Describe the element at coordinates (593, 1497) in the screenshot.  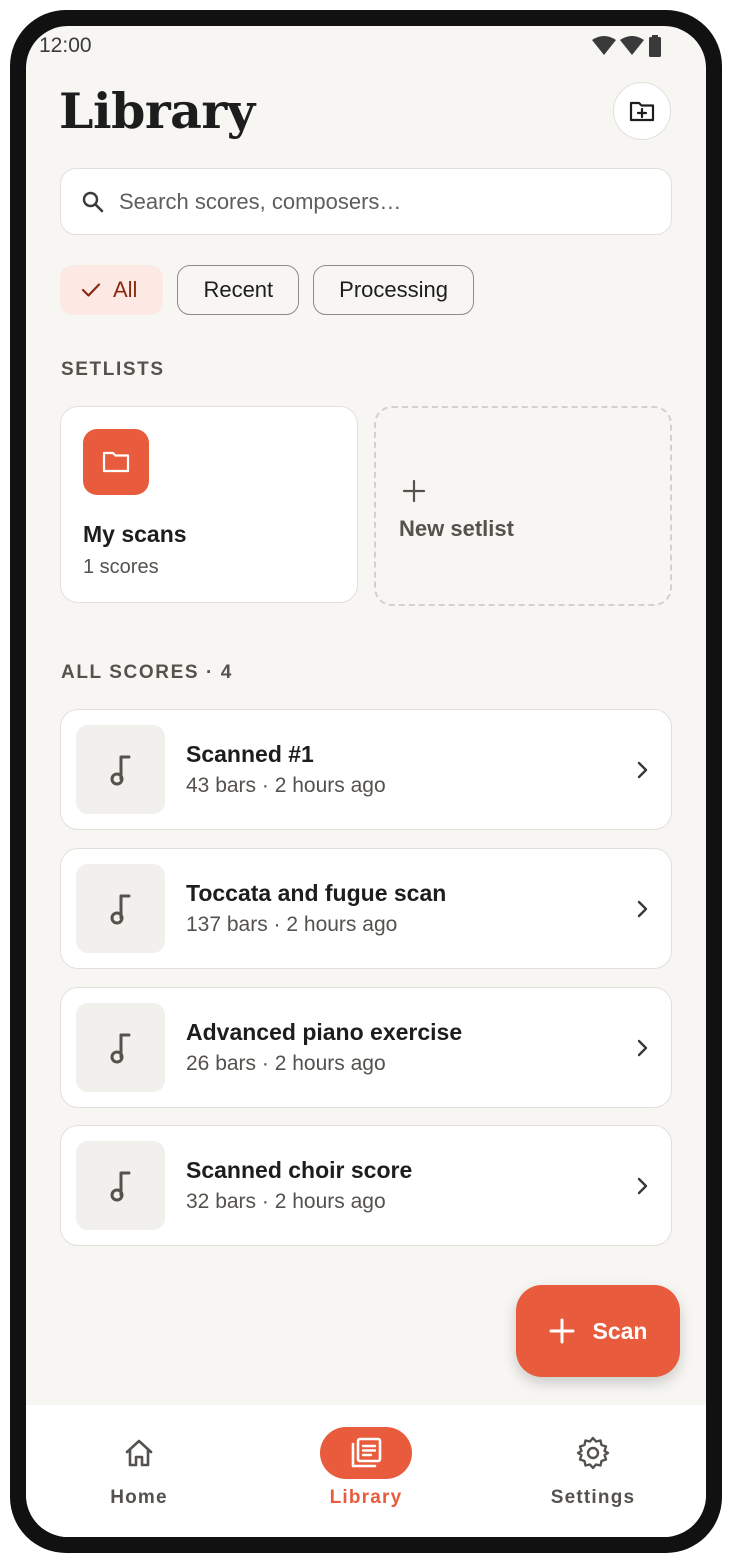
I see `nav-label: Settings` at that location.